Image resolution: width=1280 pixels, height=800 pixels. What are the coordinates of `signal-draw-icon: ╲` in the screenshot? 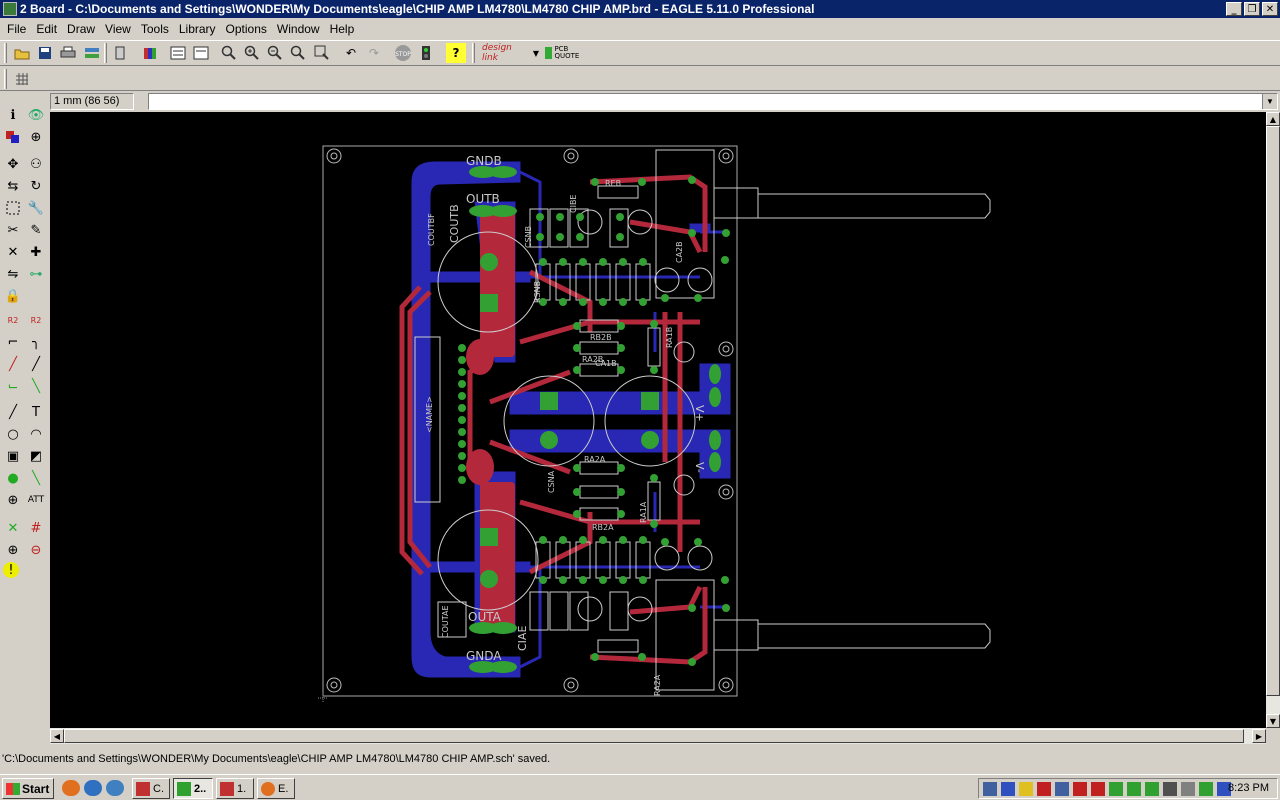 It's located at (36, 478).